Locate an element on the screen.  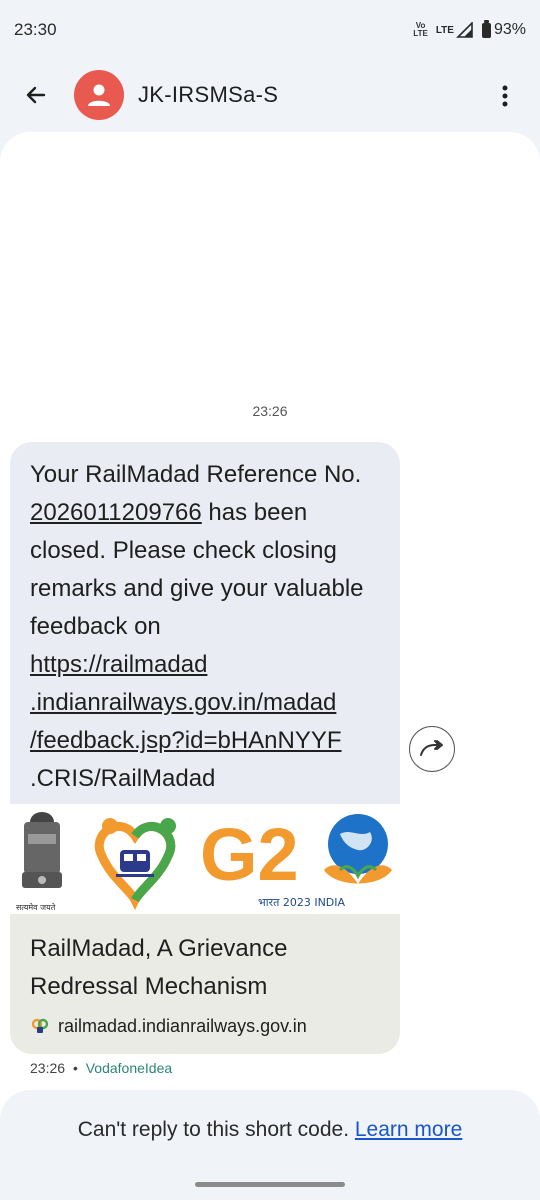
person-icon is located at coordinates (99, 95).